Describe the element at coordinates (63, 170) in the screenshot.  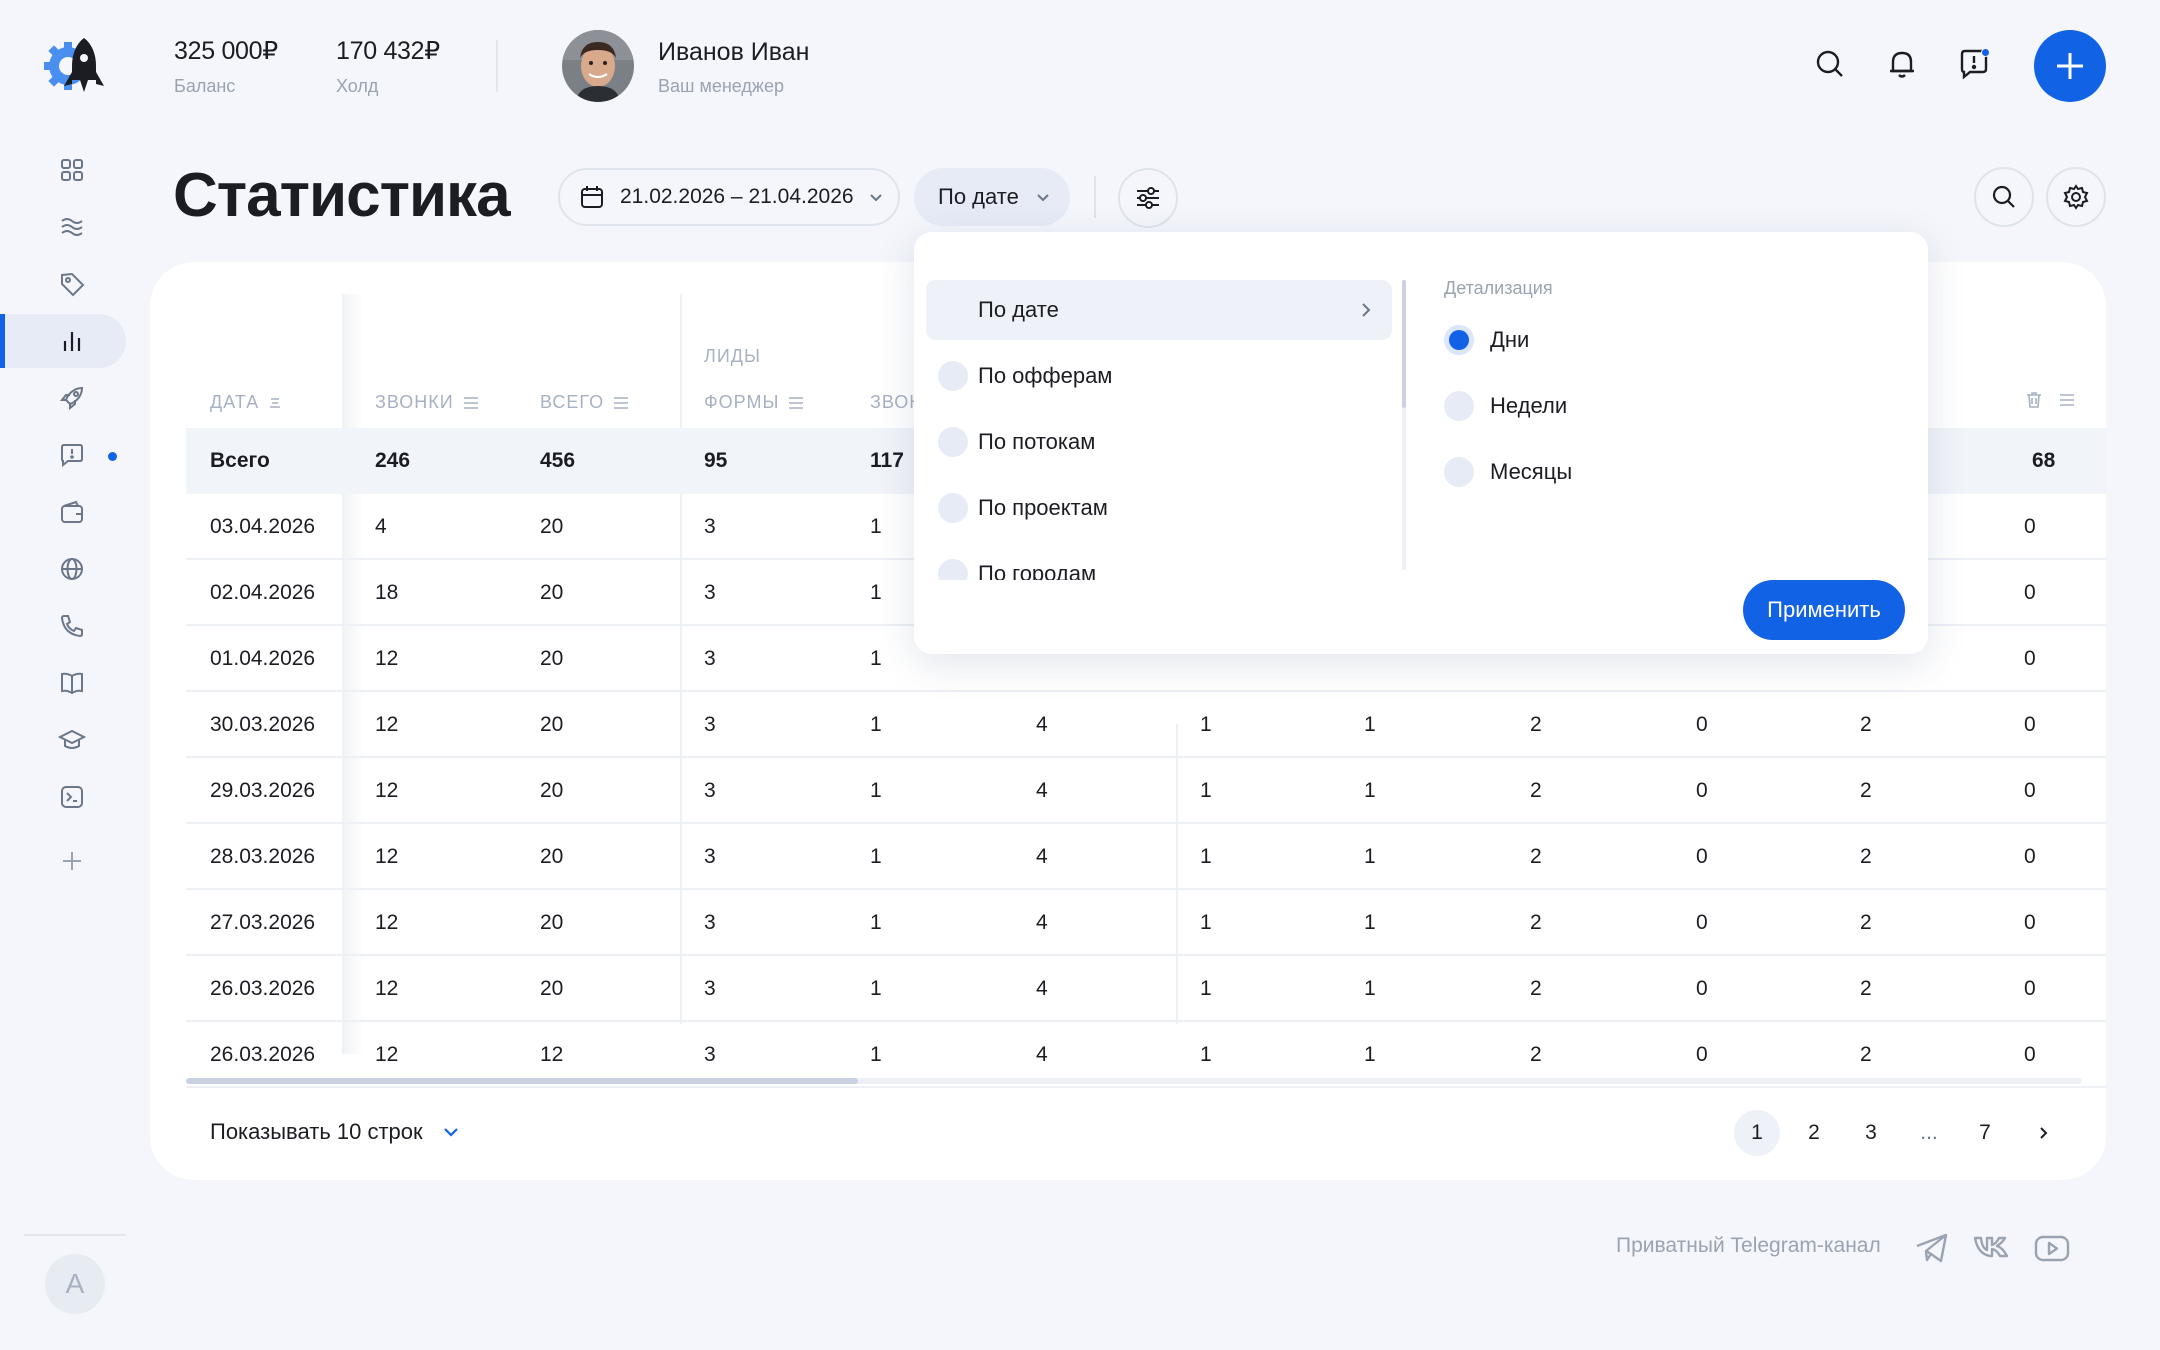
I see `nav-dashboard` at that location.